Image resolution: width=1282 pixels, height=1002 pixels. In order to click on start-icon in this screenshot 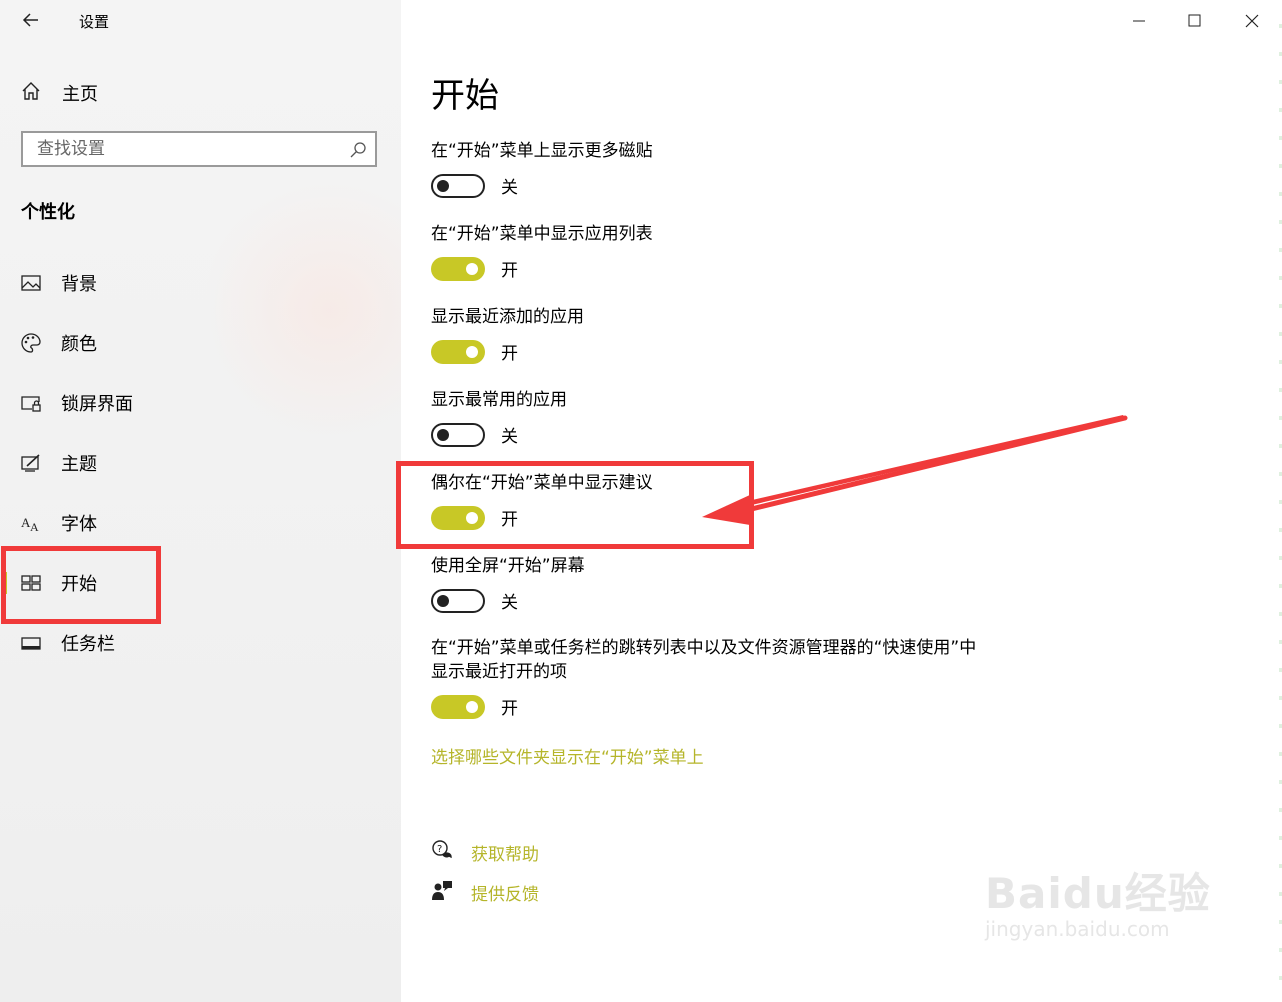, I will do `click(31, 583)`.